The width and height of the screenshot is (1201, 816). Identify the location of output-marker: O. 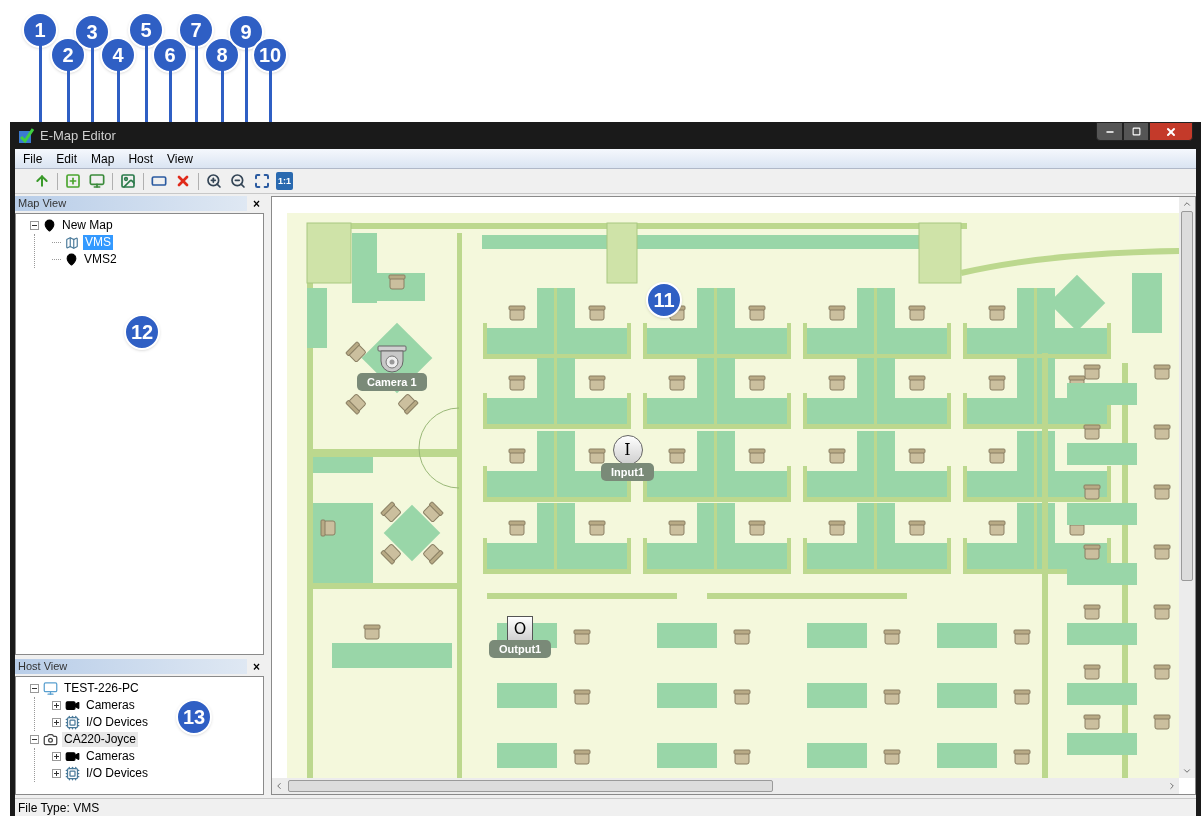
(520, 629).